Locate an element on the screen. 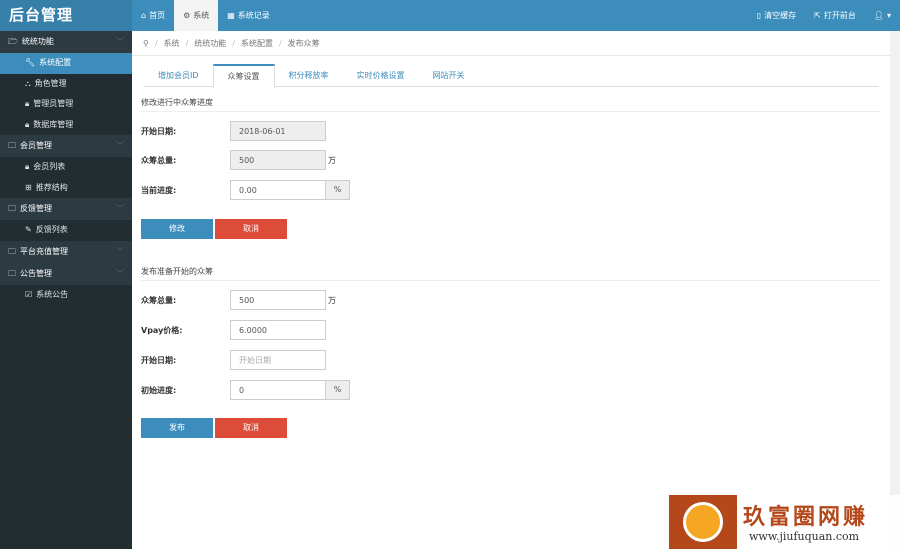 The width and height of the screenshot is (900, 549). publish-button: 发布 is located at coordinates (177, 428).